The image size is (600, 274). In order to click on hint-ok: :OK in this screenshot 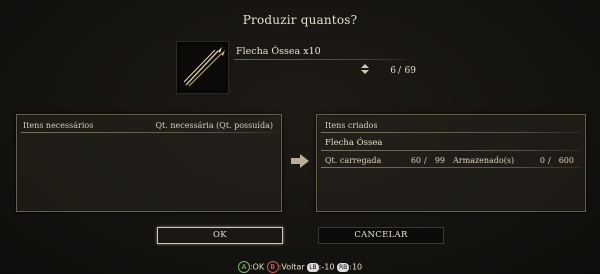, I will do `click(257, 267)`.